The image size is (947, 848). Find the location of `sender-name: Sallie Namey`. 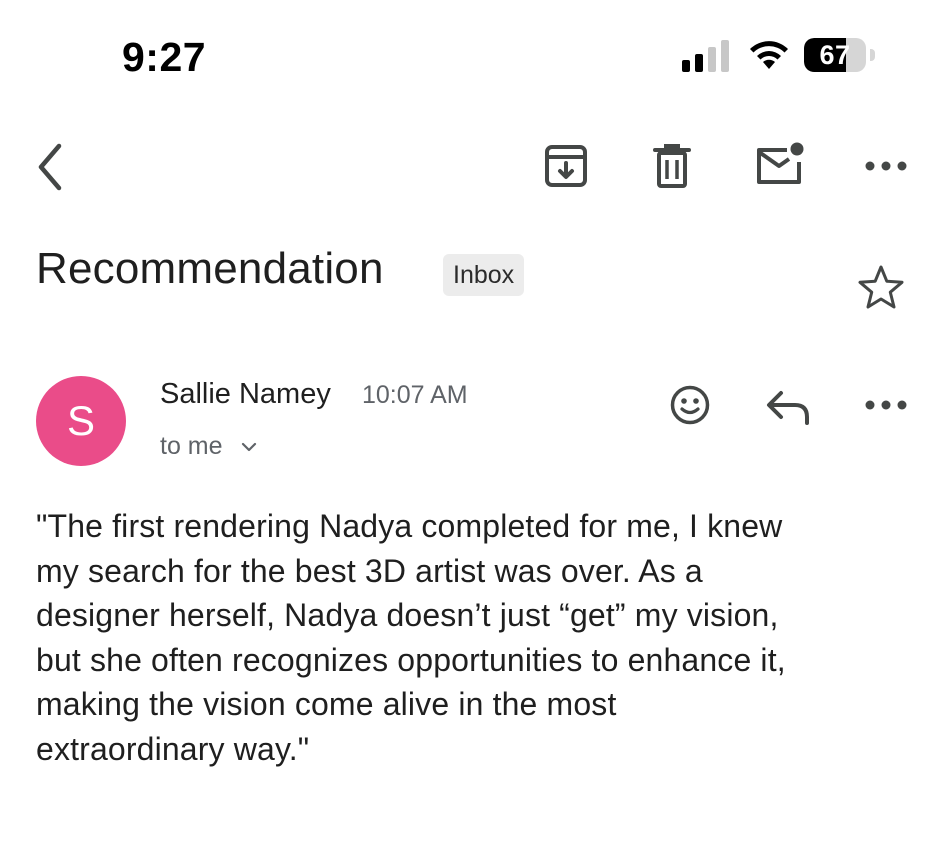

sender-name: Sallie Namey is located at coordinates (245, 394).